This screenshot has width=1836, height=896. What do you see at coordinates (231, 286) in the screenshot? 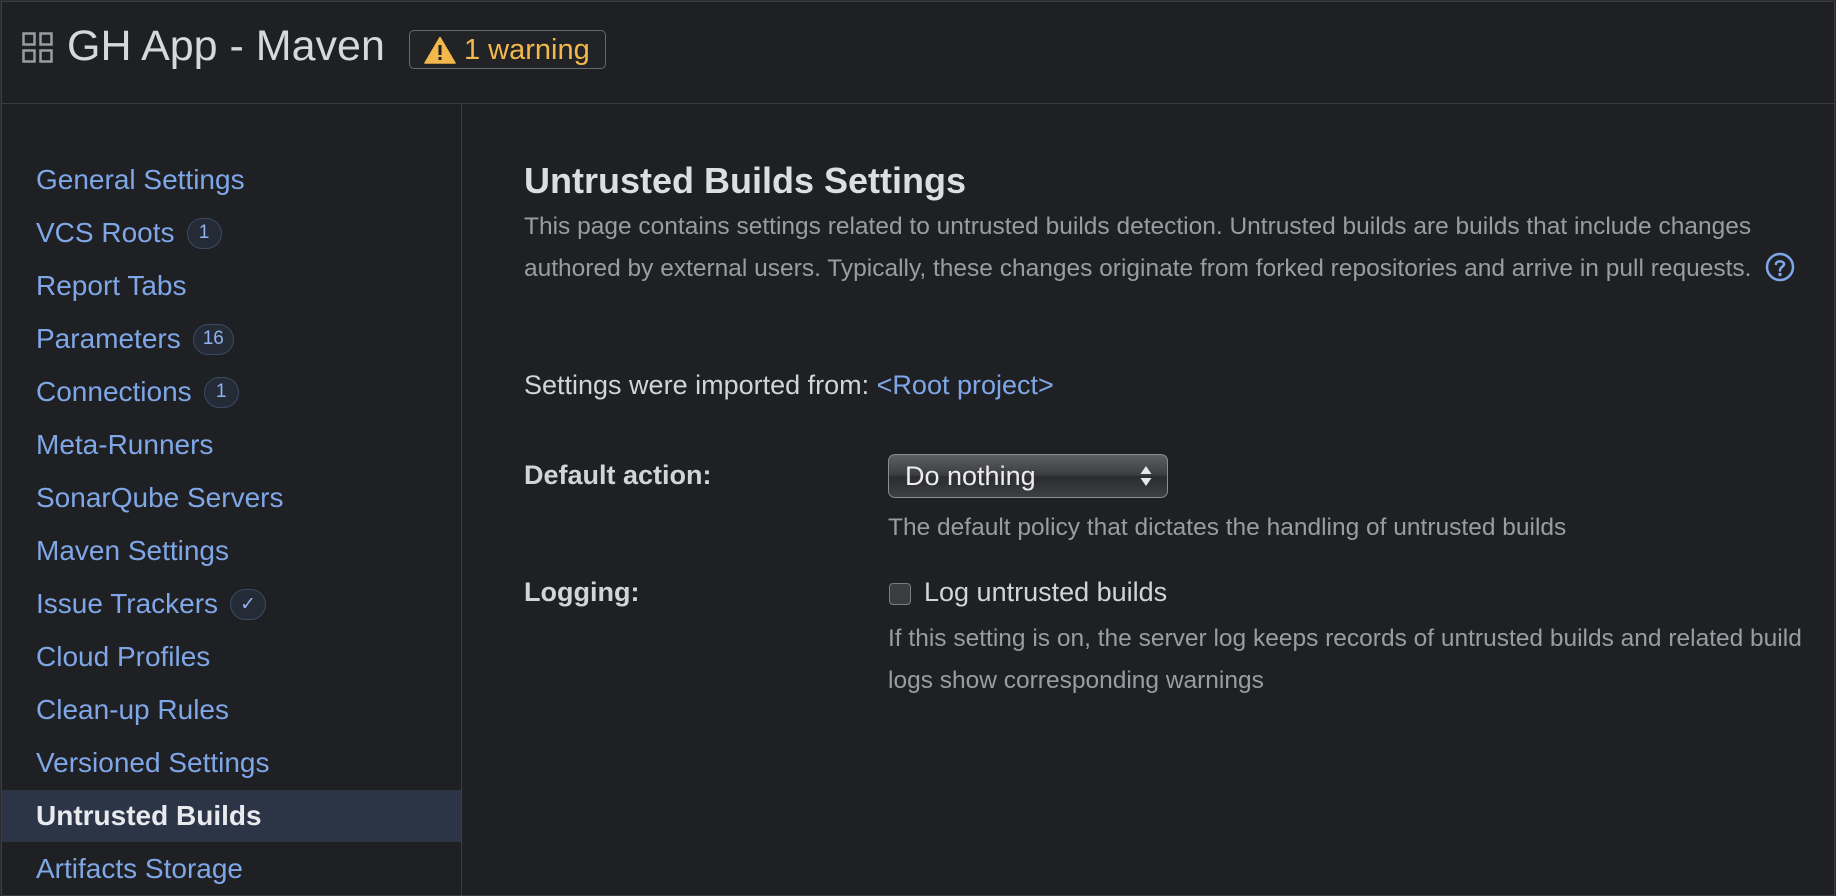
I see `sidebar-item-report-tabs: Report Tabs` at bounding box center [231, 286].